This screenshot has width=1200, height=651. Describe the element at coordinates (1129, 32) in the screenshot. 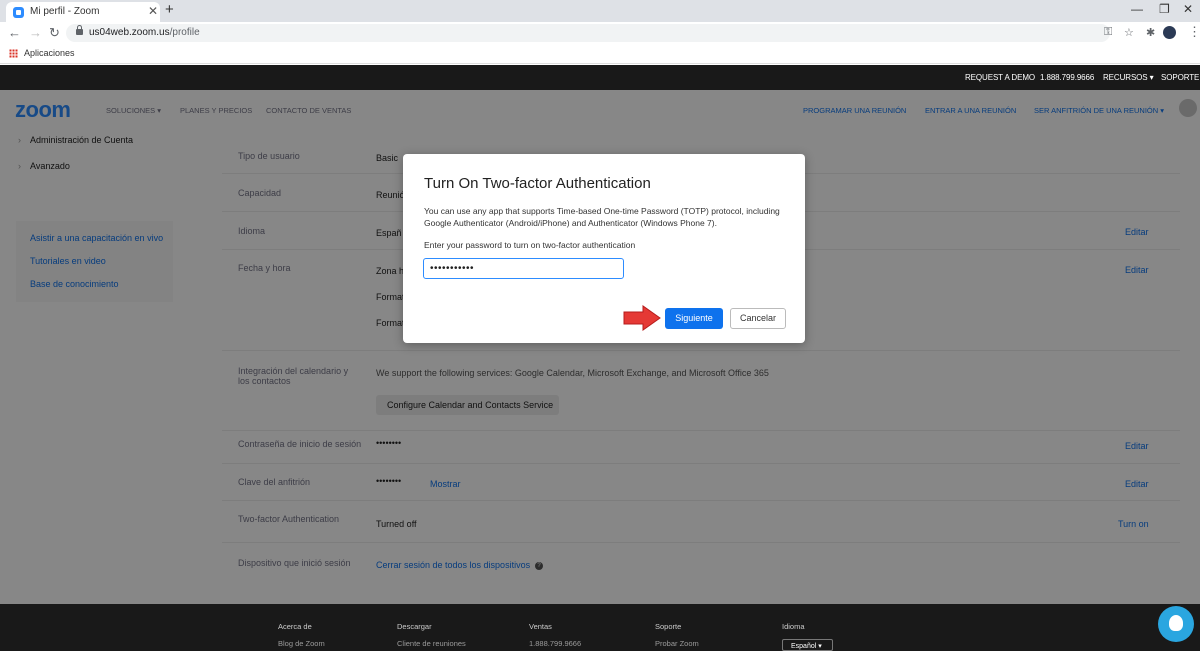

I see `bookmark-star-icon: ☆` at that location.